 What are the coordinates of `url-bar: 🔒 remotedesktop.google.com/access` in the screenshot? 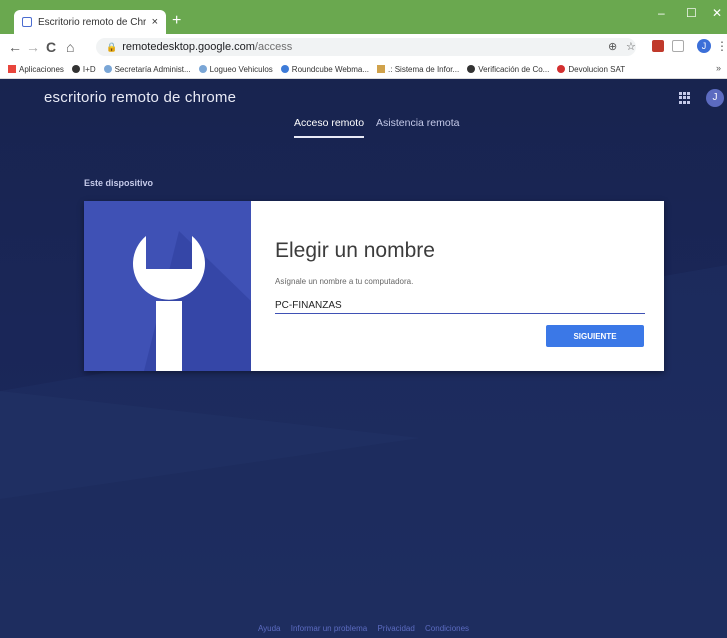 It's located at (366, 47).